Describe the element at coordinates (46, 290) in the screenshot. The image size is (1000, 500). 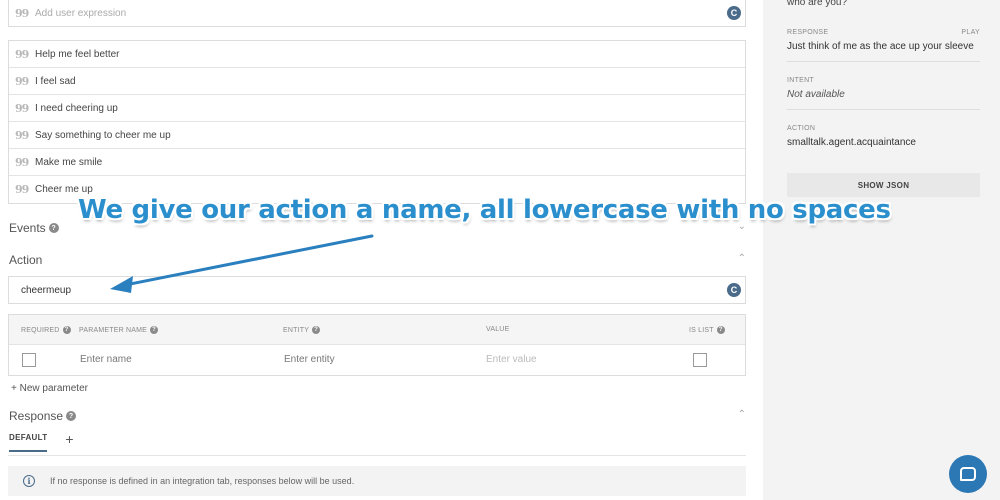
I see `action-name-value: cheermeup` at that location.